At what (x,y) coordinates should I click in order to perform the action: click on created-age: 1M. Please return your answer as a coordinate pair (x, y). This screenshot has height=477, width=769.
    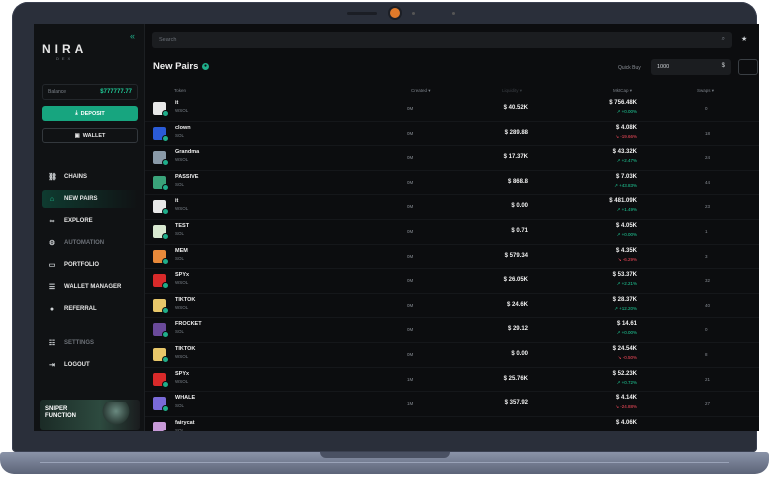
    Looking at the image, I should click on (410, 404).